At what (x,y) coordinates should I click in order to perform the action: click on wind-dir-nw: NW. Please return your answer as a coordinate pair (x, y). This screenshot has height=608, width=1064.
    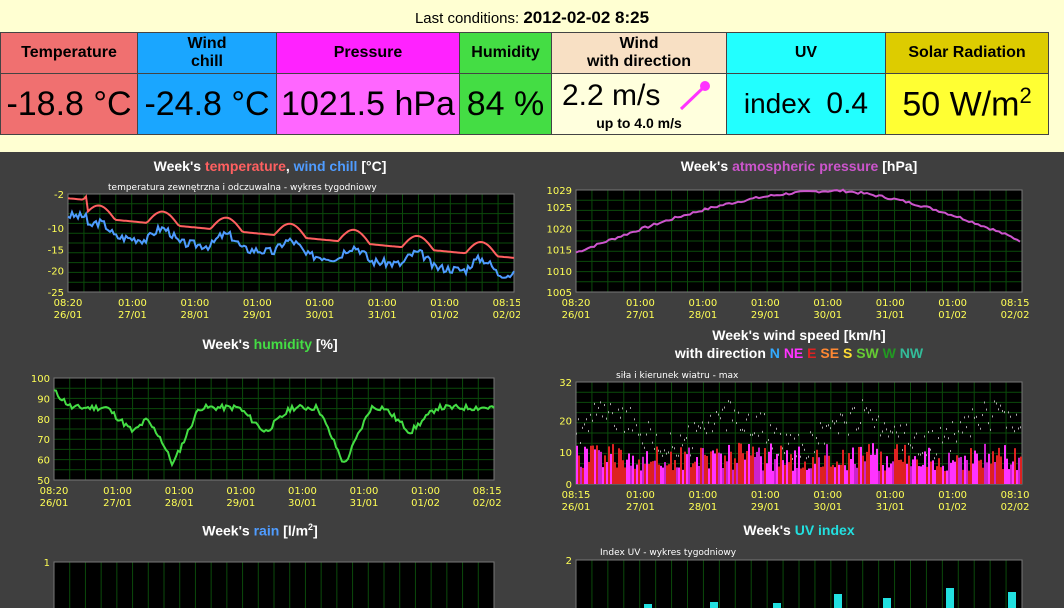
    Looking at the image, I should click on (911, 353).